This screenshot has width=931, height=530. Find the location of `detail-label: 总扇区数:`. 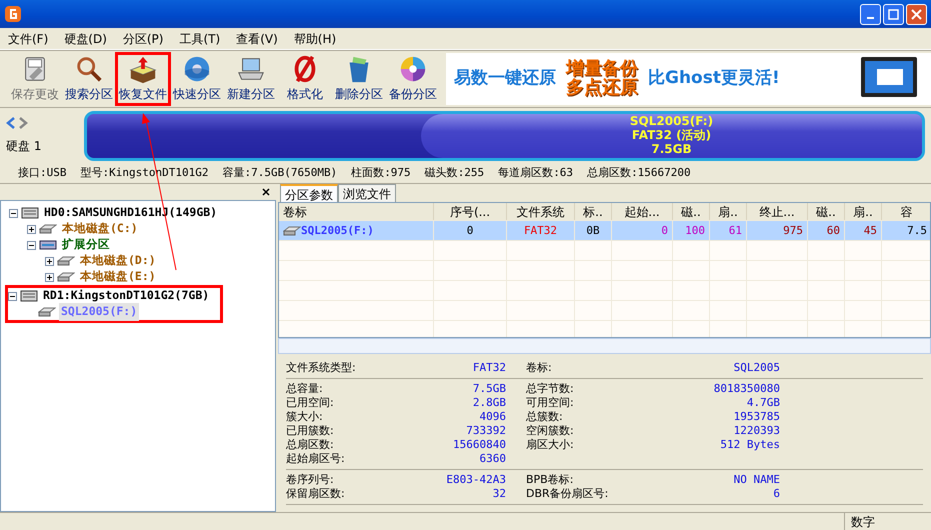

detail-label: 总扇区数: is located at coordinates (310, 445).